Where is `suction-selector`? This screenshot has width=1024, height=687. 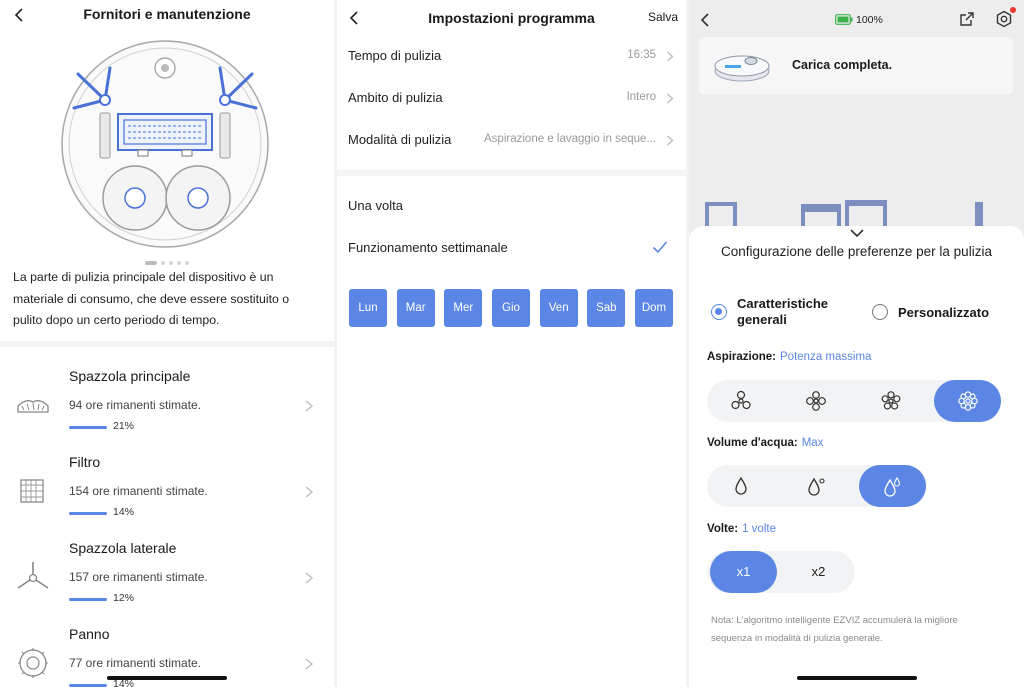
suction-selector is located at coordinates (854, 401).